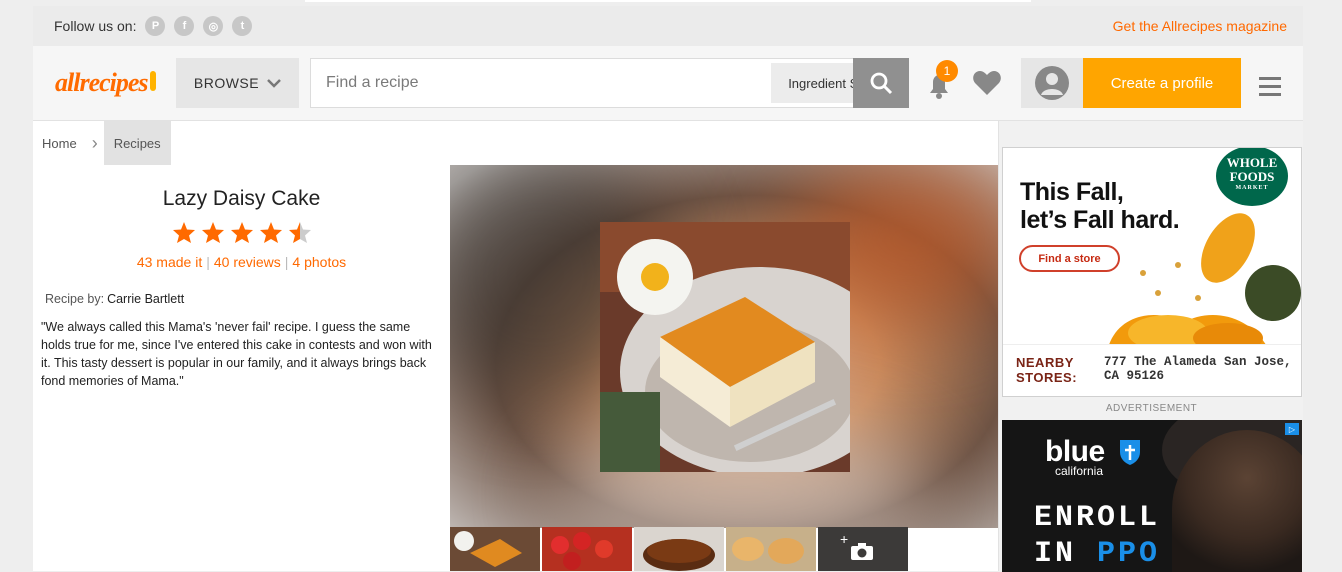 The width and height of the screenshot is (1342, 572). Describe the element at coordinates (184, 26) in the screenshot. I see `facebook-icon: f` at that location.